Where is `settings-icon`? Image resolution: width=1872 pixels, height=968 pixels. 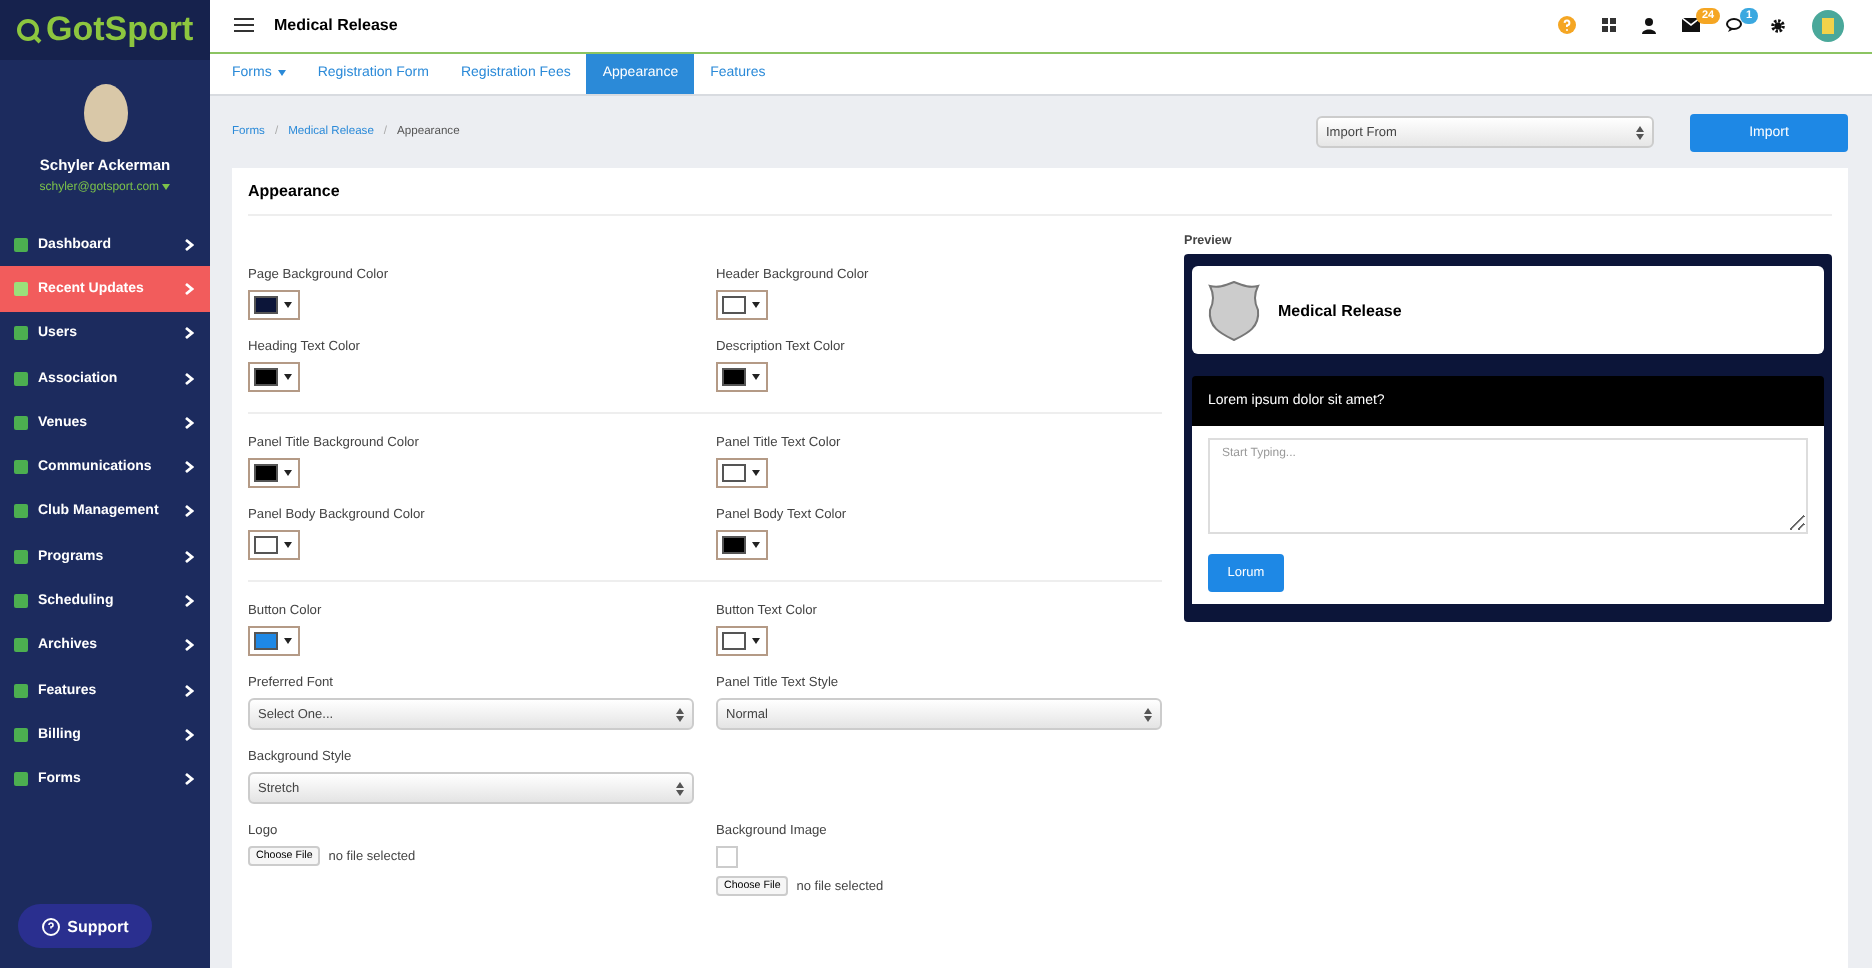 settings-icon is located at coordinates (1778, 25).